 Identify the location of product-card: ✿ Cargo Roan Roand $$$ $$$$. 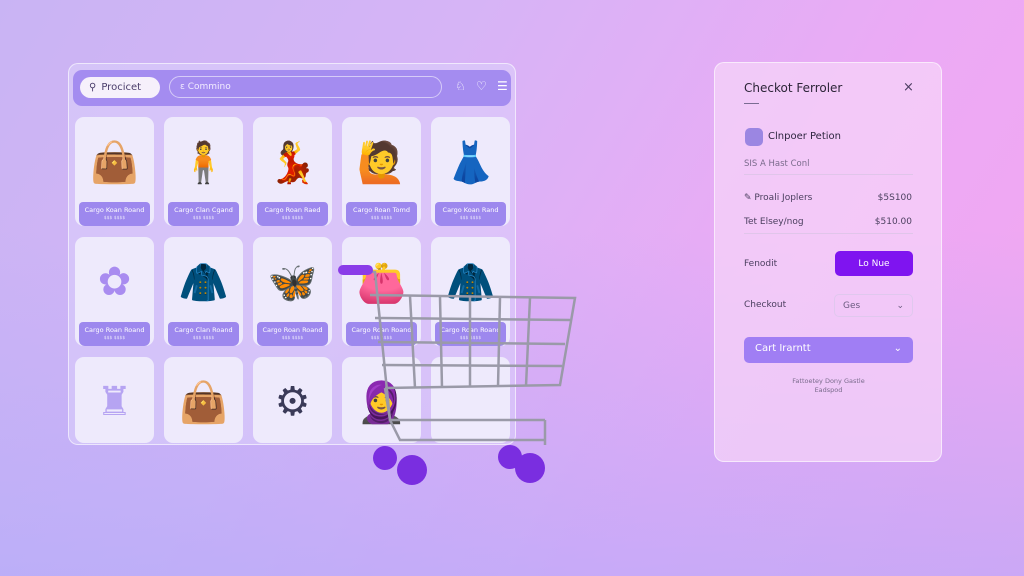
(114, 291).